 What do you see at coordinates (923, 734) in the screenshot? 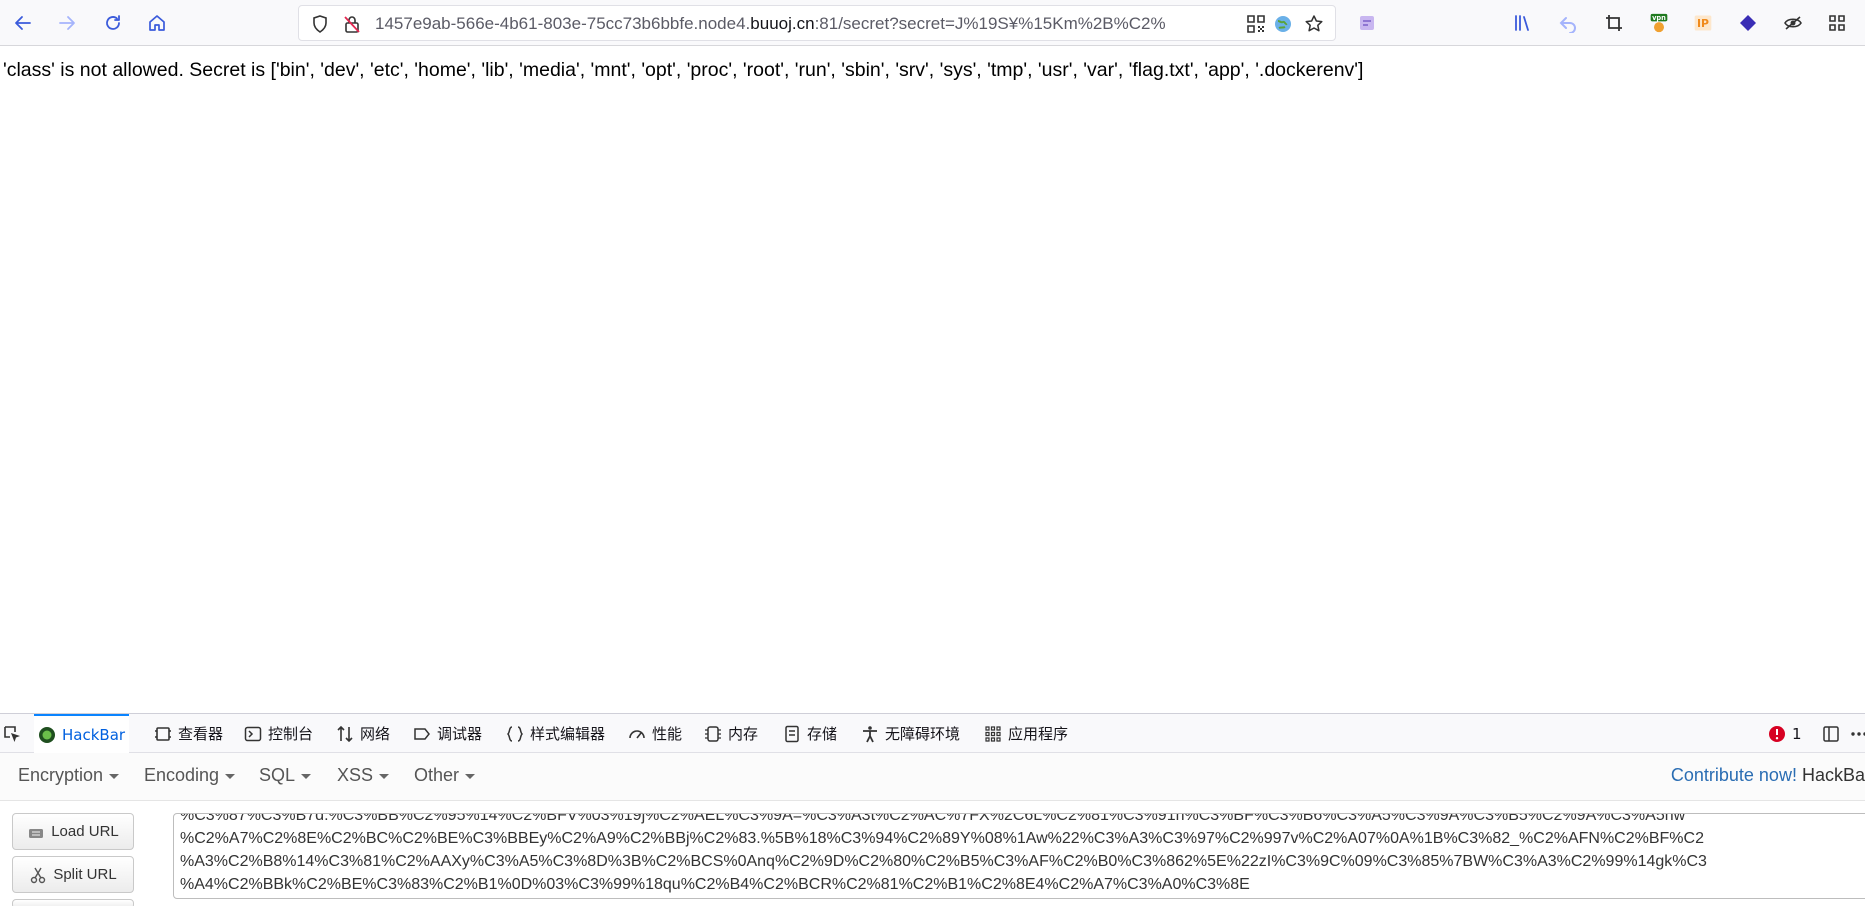
I see `tab-label: 无障碍环境` at bounding box center [923, 734].